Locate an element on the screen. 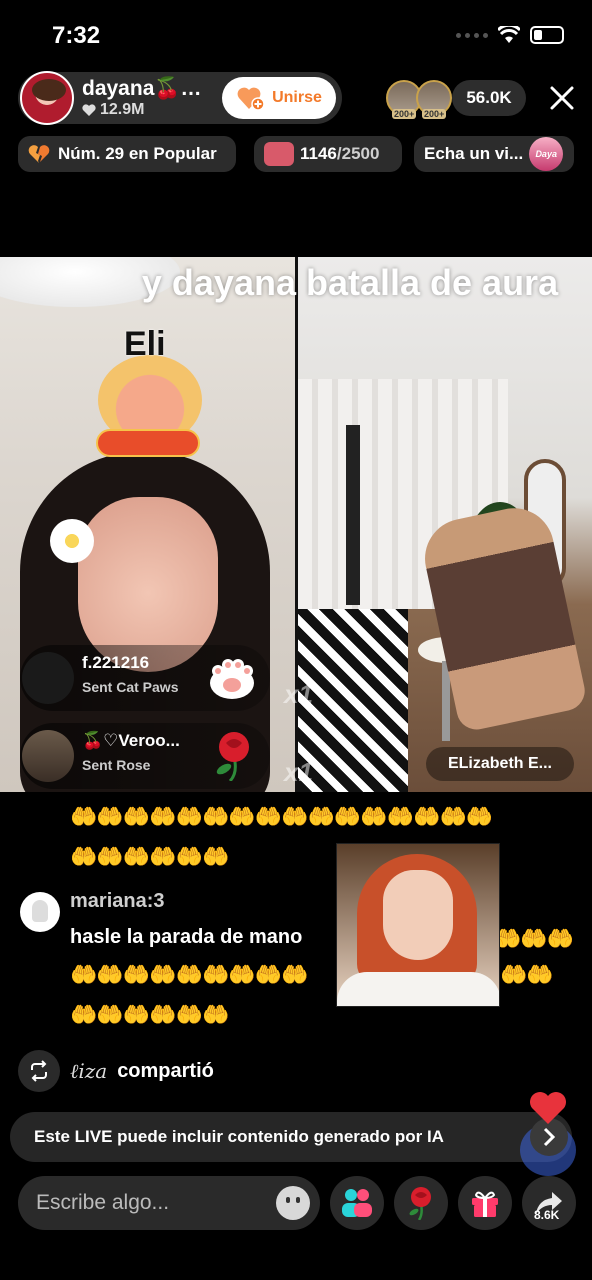 The image size is (592, 1280). chat-message-text: hasle la parada de mano is located at coordinates (186, 937).